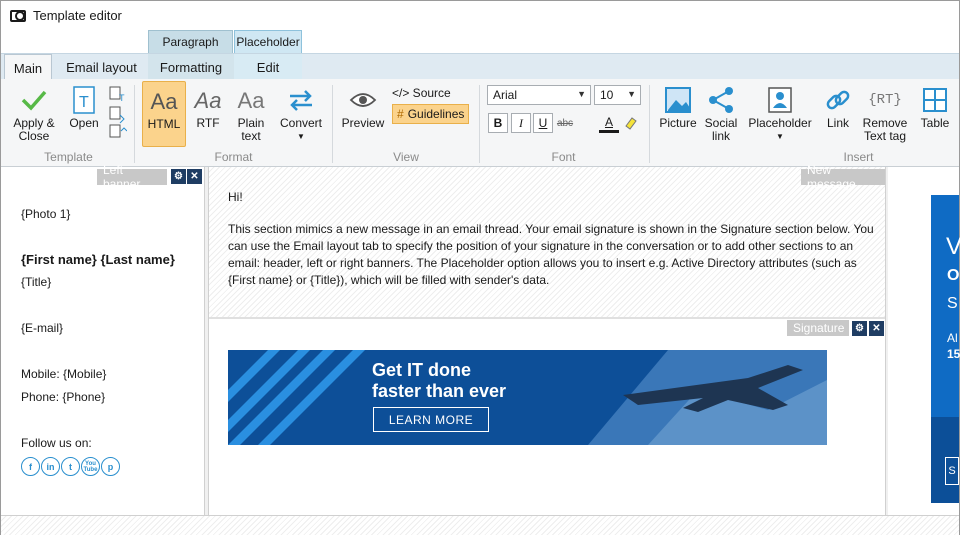 This screenshot has height=535, width=960. Describe the element at coordinates (935, 107) in the screenshot. I see `table-button: Table` at that location.